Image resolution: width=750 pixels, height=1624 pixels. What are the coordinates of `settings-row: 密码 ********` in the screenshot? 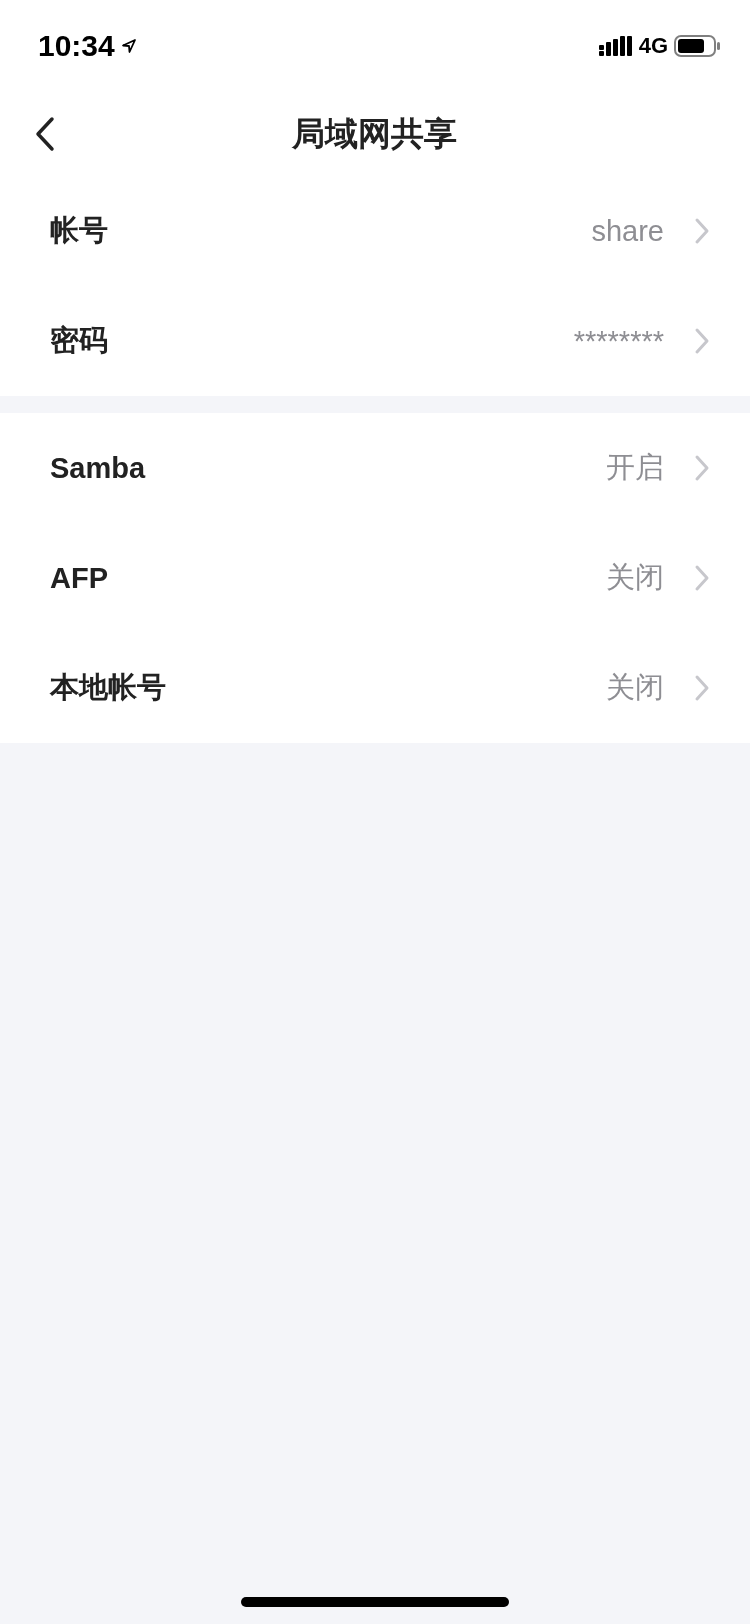 It's located at (375, 341).